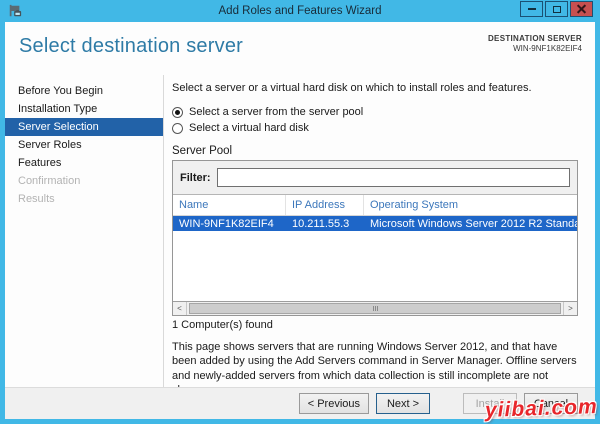 This screenshot has height=424, width=600. I want to click on sidebar-item-server-roles: Server Roles, so click(84, 145).